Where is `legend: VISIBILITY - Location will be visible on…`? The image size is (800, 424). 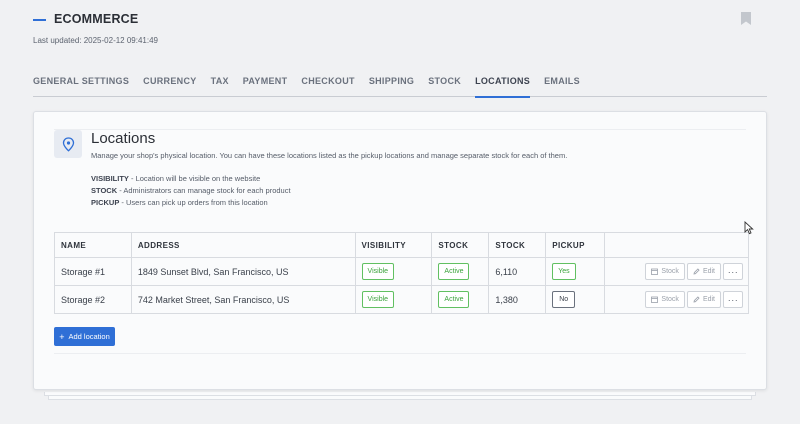 legend: VISIBILITY - Location will be visible on… is located at coordinates (191, 191).